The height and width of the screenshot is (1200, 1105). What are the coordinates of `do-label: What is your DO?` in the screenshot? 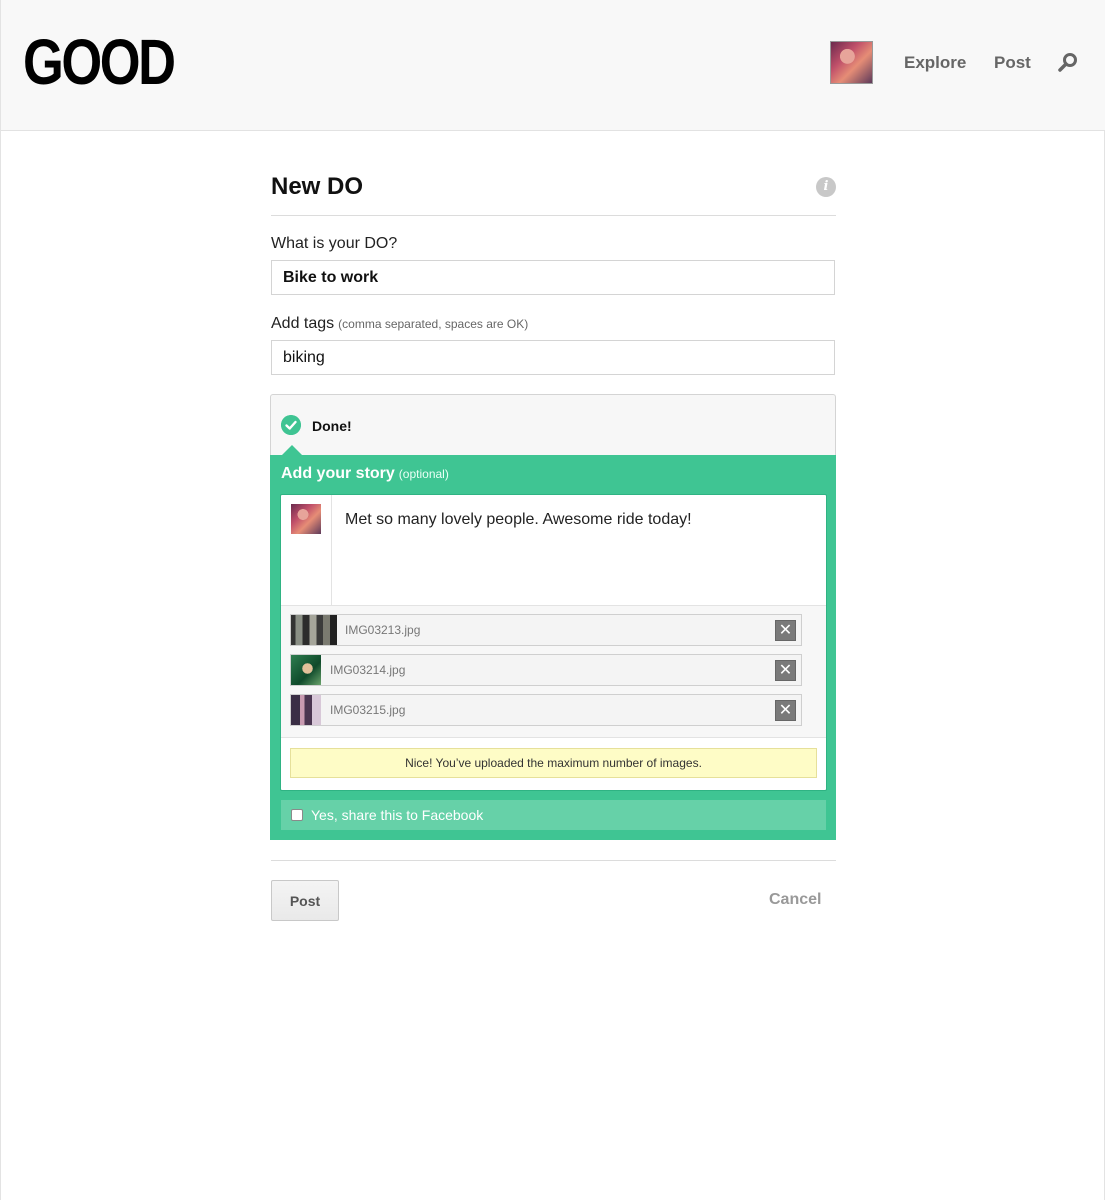 It's located at (334, 244).